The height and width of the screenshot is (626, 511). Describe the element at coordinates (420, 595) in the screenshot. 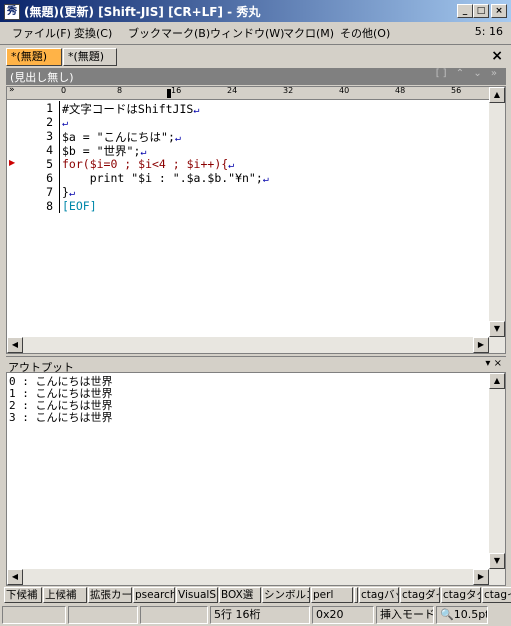

I see `toolbar-button: ctagダイ` at that location.